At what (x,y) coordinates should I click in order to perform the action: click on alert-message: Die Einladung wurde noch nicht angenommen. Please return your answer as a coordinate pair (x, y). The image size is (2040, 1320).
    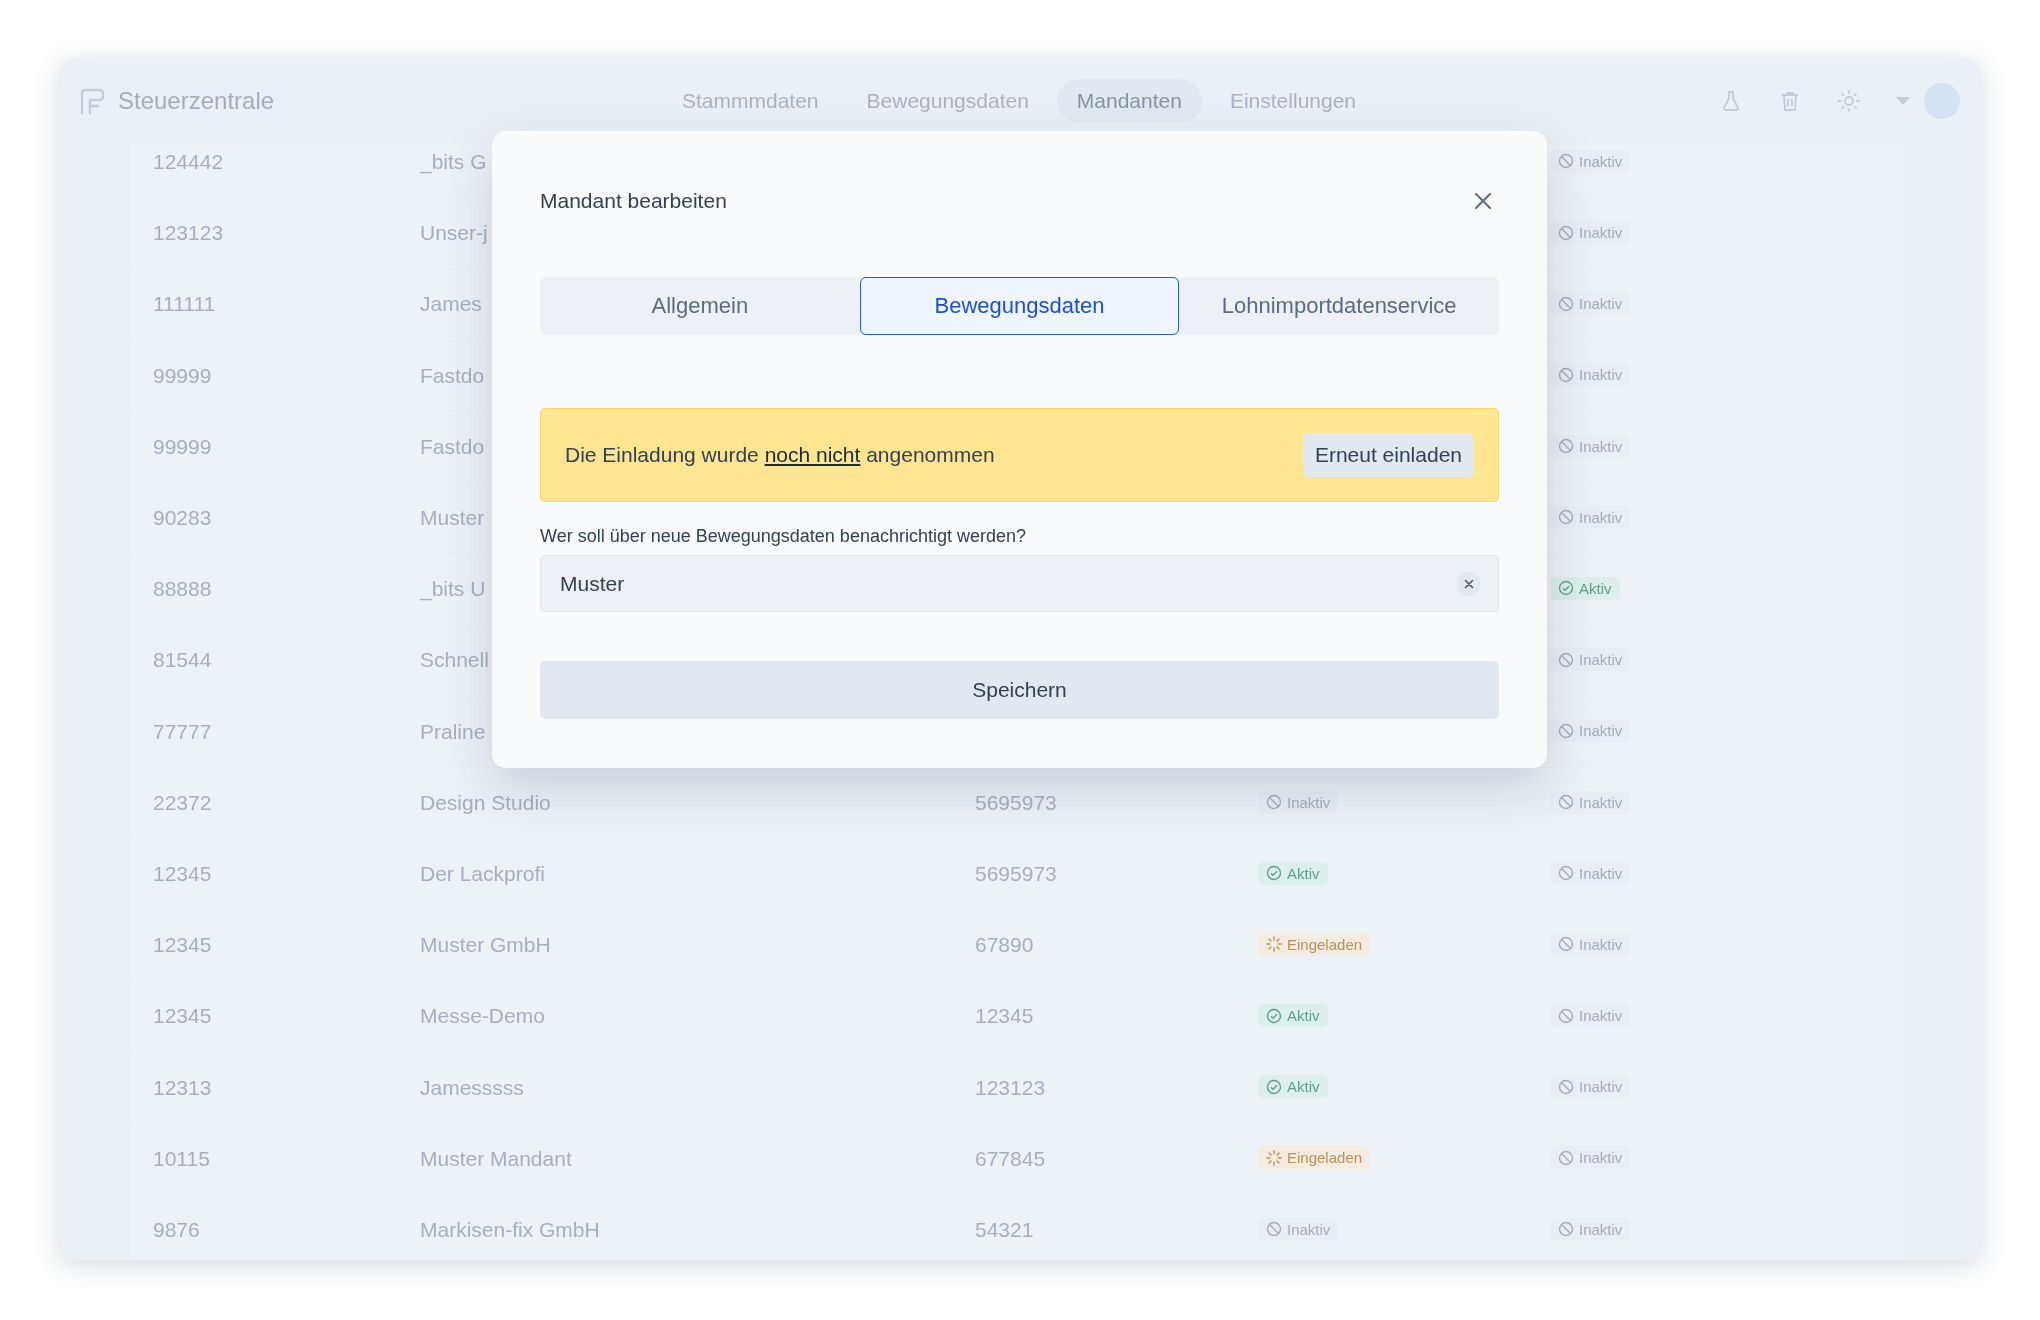
    Looking at the image, I should click on (780, 455).